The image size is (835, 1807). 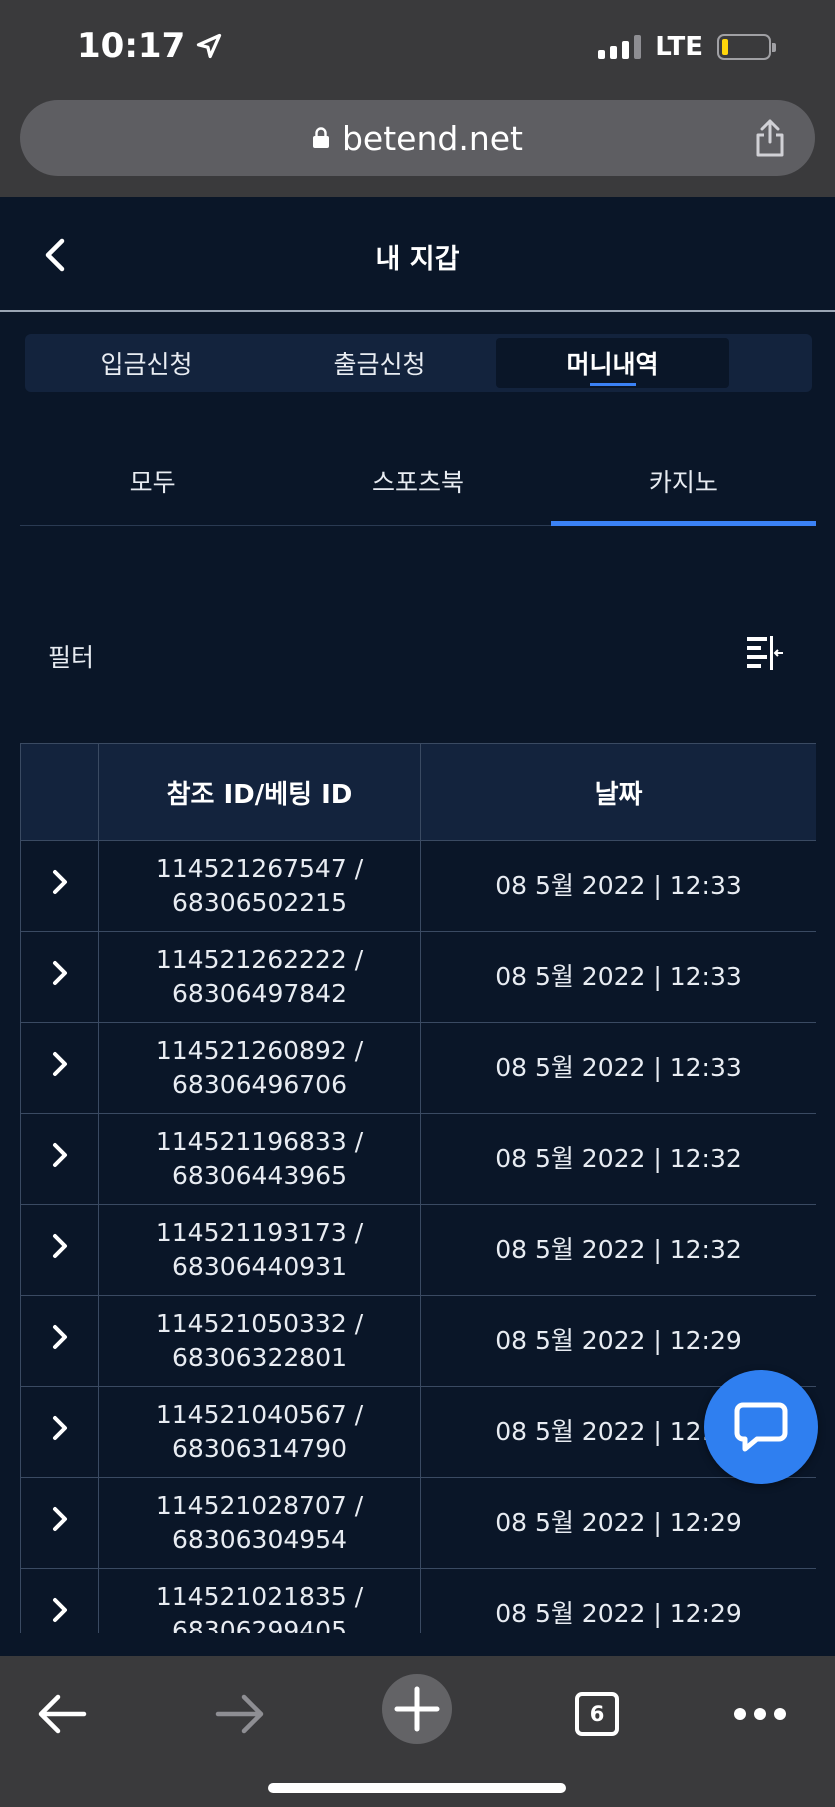 I want to click on location-arrow-icon, so click(x=209, y=46).